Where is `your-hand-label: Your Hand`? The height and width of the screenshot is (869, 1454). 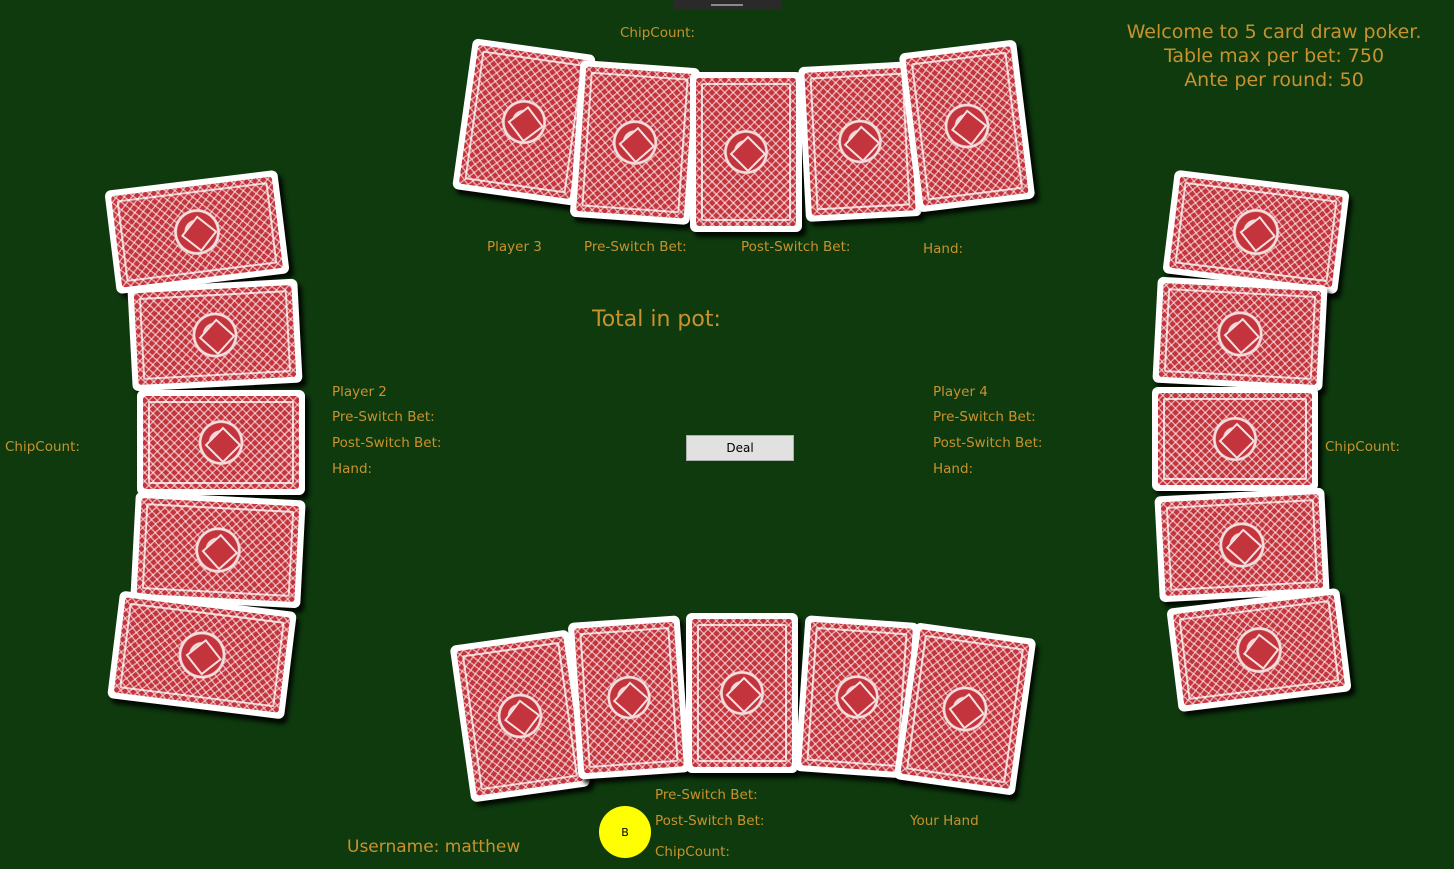 your-hand-label: Your Hand is located at coordinates (944, 821).